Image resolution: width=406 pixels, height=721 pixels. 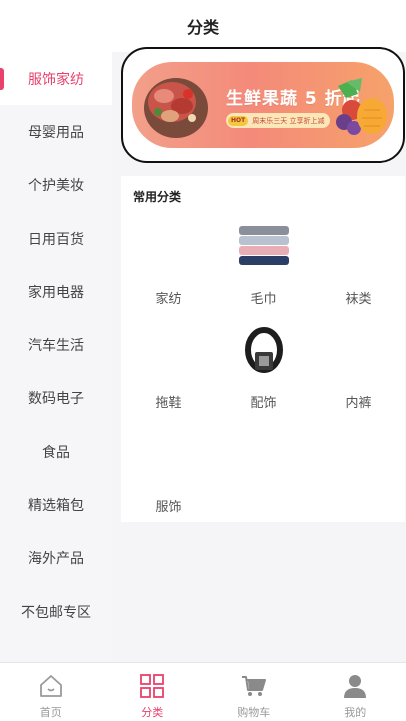 I want to click on sidebar-item-label: 不包邮专区, so click(x=56, y=612).